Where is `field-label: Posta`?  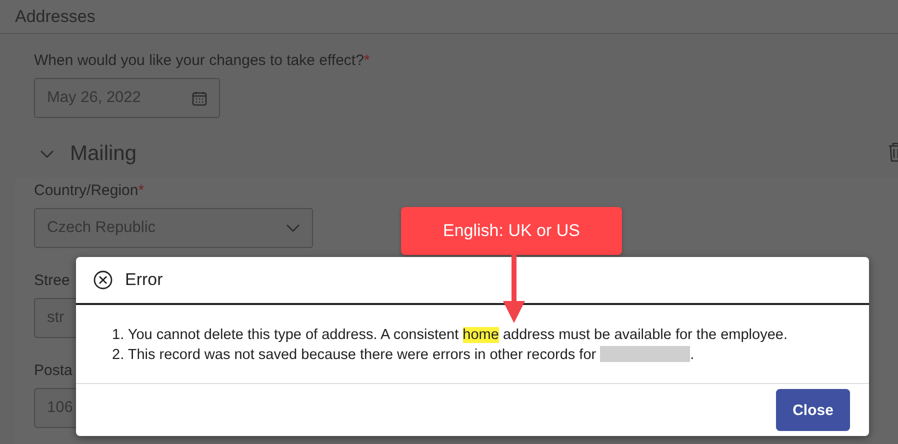 field-label: Posta is located at coordinates (53, 371).